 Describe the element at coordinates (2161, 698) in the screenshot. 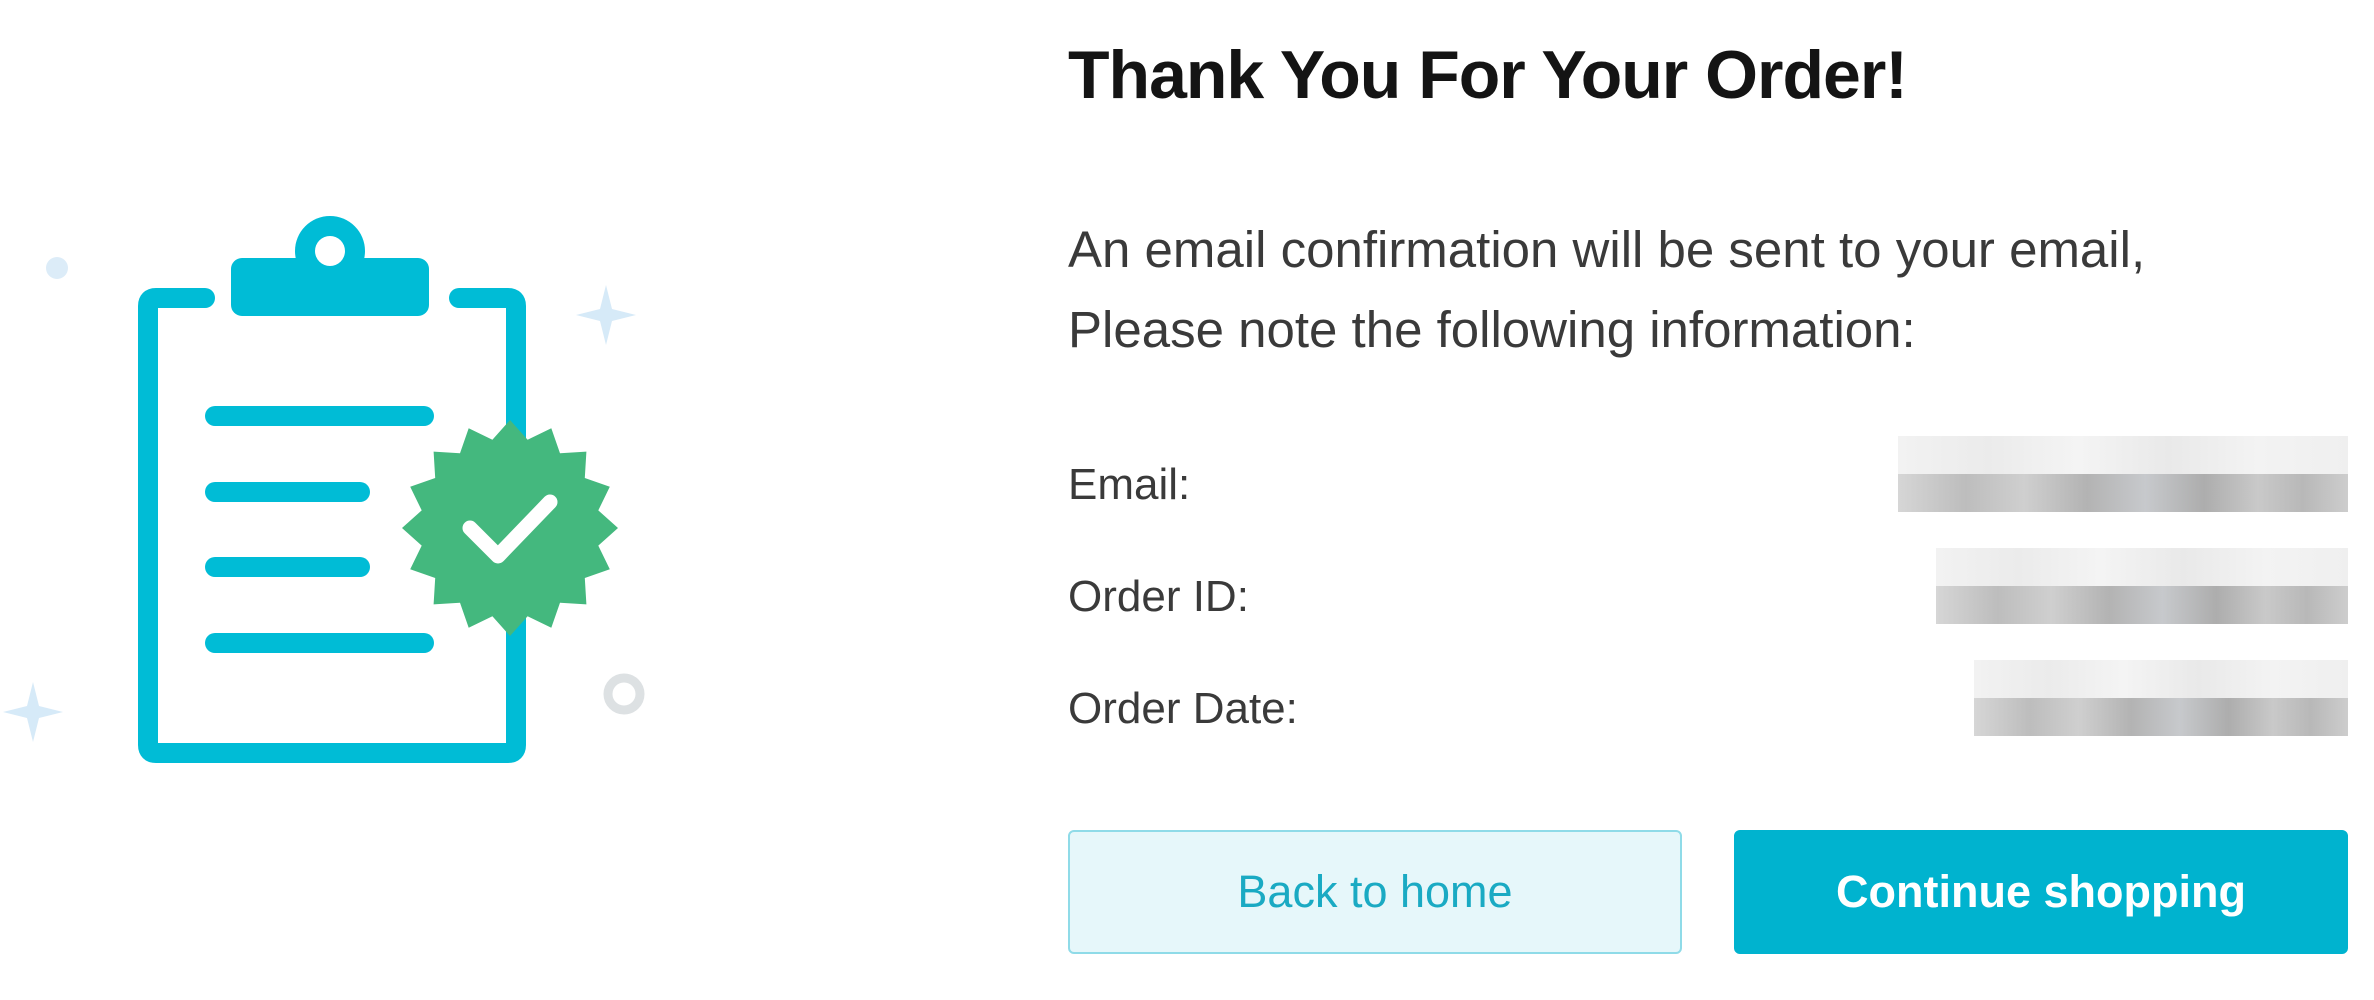

I see `order-date-value-redacted` at that location.